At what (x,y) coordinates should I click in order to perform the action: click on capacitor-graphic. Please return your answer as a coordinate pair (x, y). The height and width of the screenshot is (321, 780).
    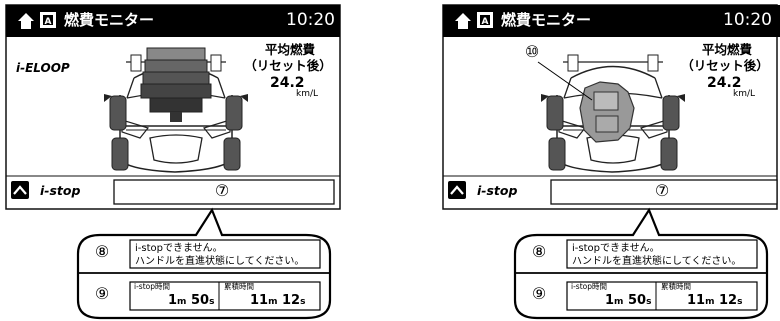
    Looking at the image, I should click on (176, 84).